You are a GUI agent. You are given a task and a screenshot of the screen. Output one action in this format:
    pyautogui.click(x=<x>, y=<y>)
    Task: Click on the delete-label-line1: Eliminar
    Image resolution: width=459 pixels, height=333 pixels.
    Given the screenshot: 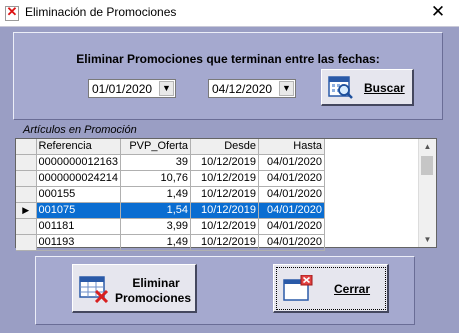 What is the action you would take?
    pyautogui.click(x=156, y=283)
    